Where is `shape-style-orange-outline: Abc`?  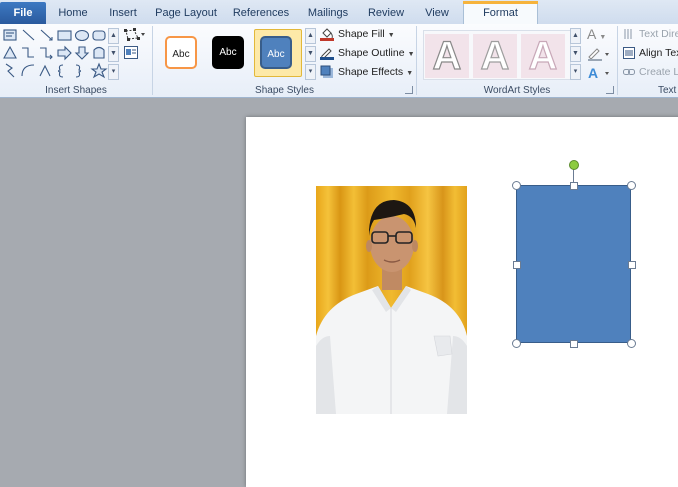
shape-style-orange-outline: Abc is located at coordinates (181, 52).